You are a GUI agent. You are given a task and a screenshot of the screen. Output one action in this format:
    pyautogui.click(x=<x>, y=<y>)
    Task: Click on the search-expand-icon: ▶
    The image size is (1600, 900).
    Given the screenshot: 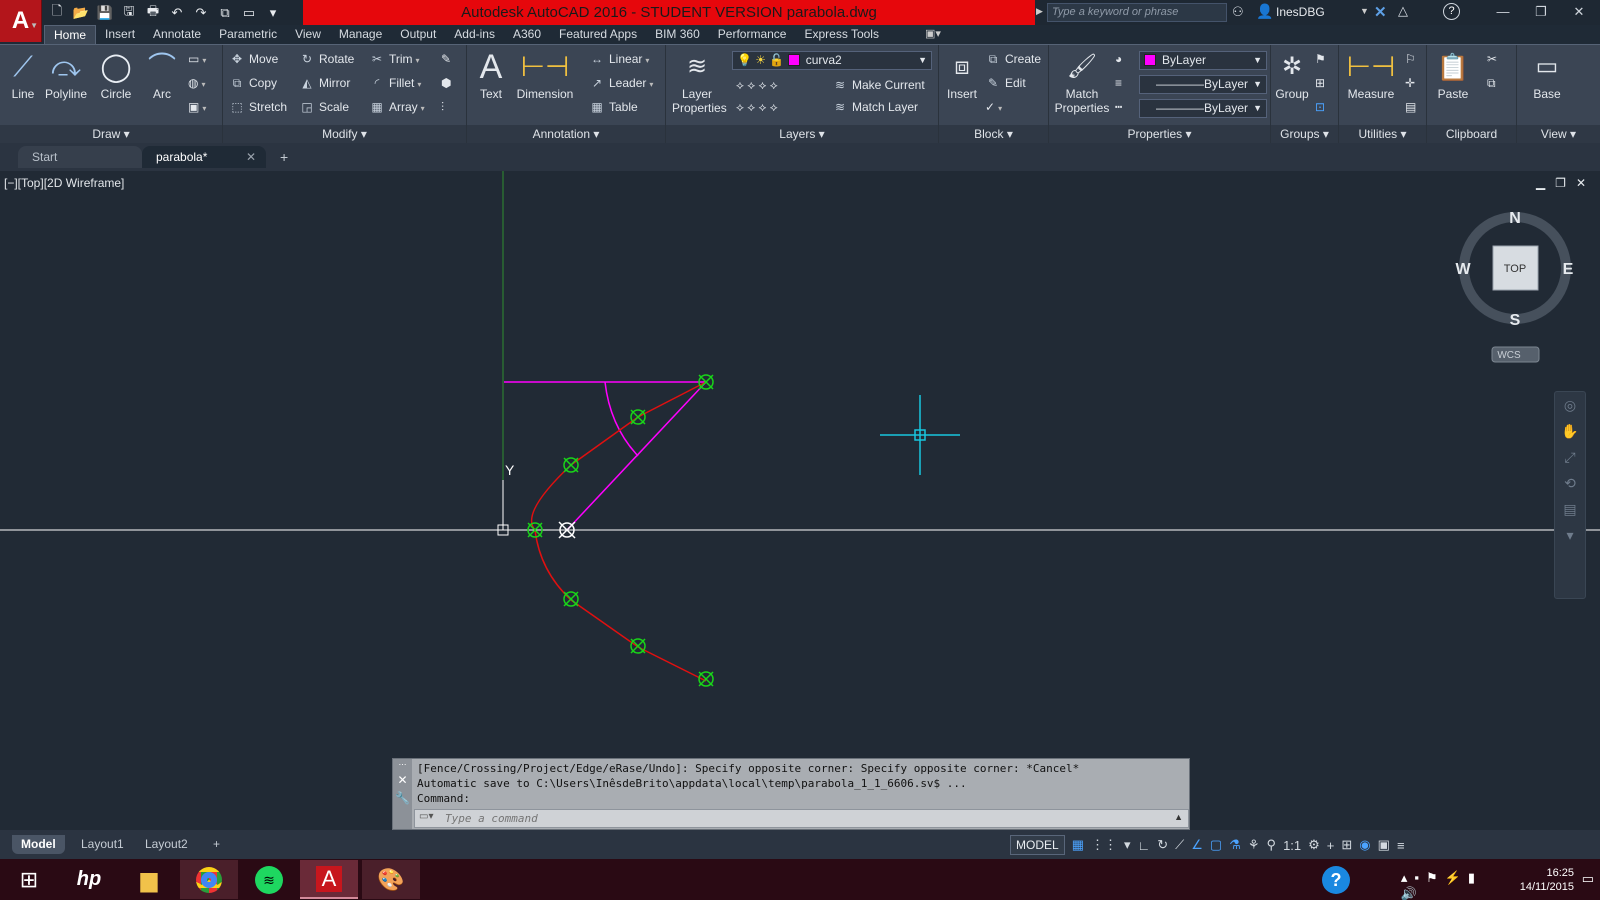 What is the action you would take?
    pyautogui.click(x=1039, y=11)
    